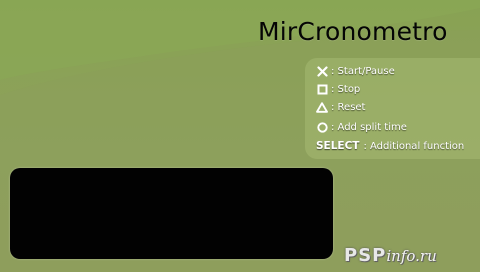  What do you see at coordinates (369, 127) in the screenshot?
I see `control-label-split: : Add split time` at bounding box center [369, 127].